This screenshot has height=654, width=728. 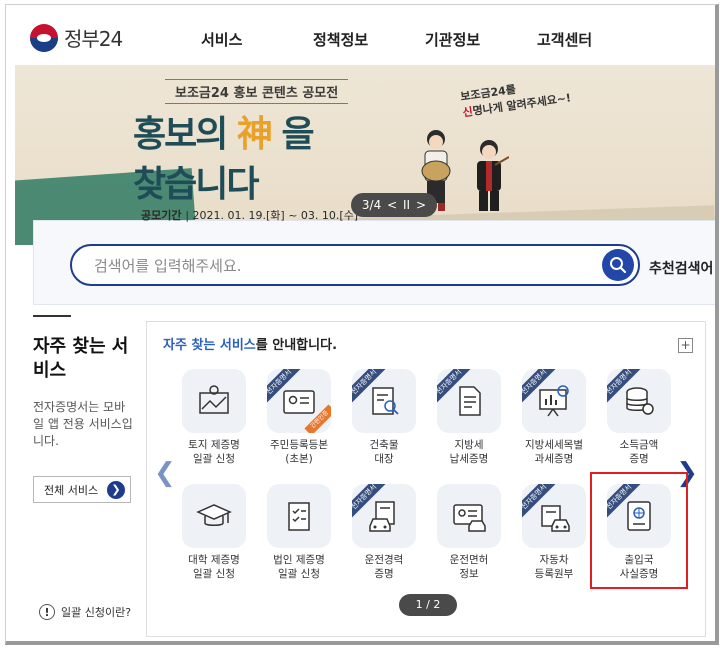 I want to click on service-car-registration: 전자증명서 자동차 등록원부, so click(x=554, y=532).